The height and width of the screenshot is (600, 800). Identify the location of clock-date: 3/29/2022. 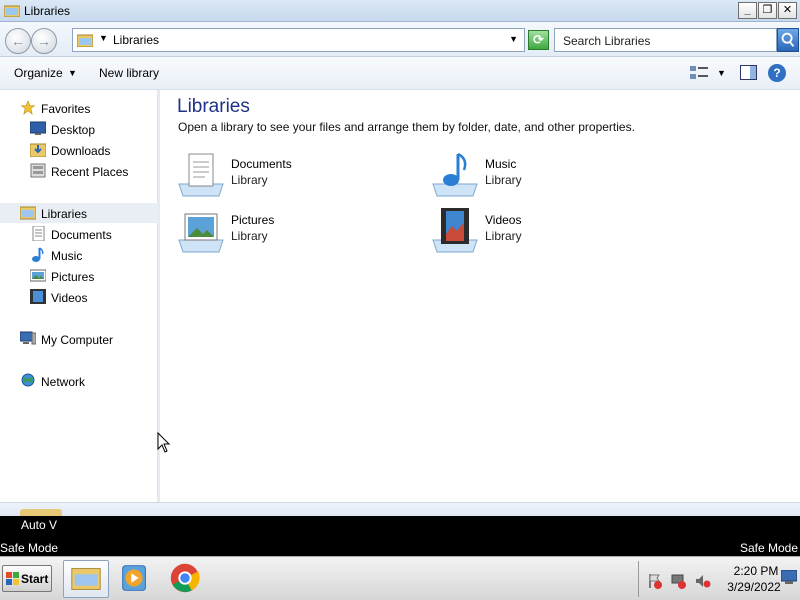
(754, 587).